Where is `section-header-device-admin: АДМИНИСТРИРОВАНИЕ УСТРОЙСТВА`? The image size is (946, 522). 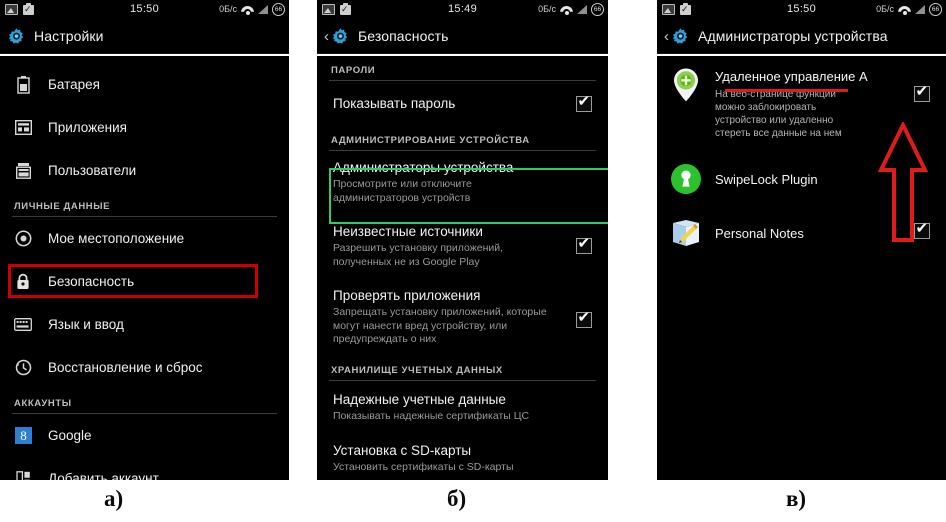 section-header-device-admin: АДМИНИСТРИРОВАНИЕ УСТРОЙСТВА is located at coordinates (430, 140).